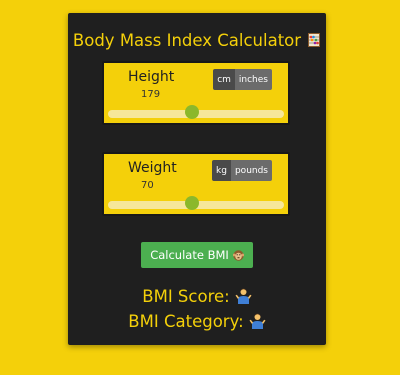 The height and width of the screenshot is (375, 400). I want to click on weight-value: 70, so click(147, 185).